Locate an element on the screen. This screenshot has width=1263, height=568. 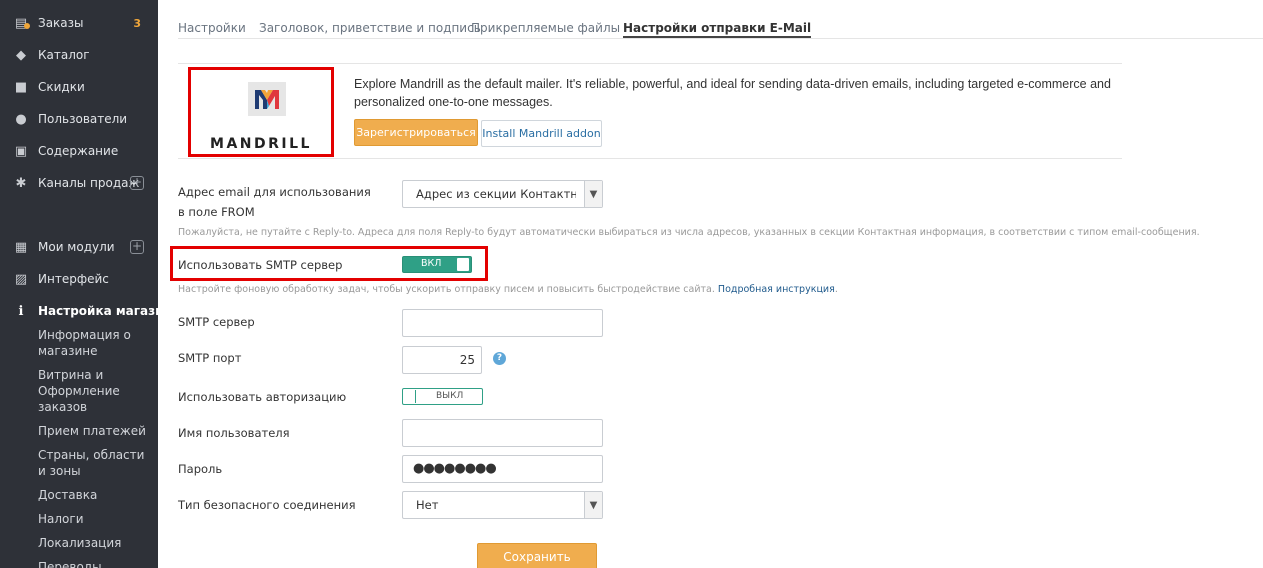
toggle-label: ВКЛ is located at coordinates (431, 263).